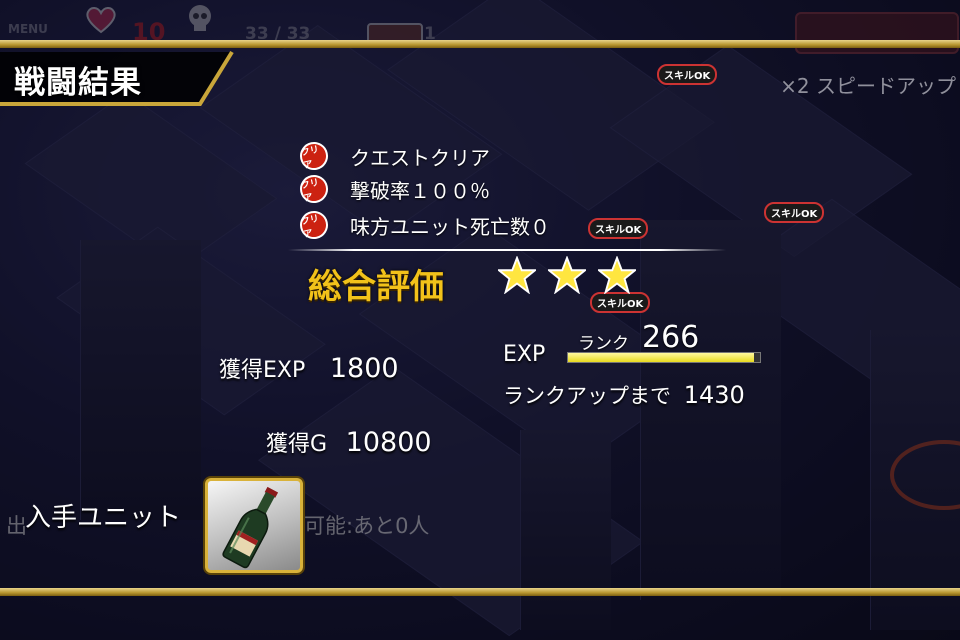 Image resolution: width=960 pixels, height=640 pixels. What do you see at coordinates (480, 592) in the screenshot?
I see `bottom-gold-band` at bounding box center [480, 592].